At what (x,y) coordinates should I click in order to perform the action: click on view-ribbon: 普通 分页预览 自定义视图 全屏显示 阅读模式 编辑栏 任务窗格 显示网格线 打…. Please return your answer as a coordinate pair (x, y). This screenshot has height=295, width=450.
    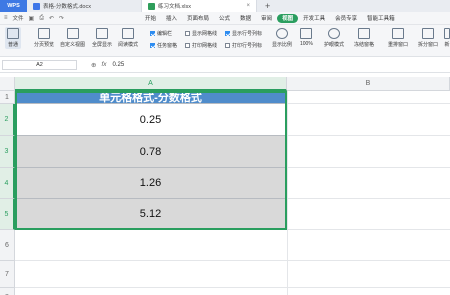
    Looking at the image, I should click on (225, 41).